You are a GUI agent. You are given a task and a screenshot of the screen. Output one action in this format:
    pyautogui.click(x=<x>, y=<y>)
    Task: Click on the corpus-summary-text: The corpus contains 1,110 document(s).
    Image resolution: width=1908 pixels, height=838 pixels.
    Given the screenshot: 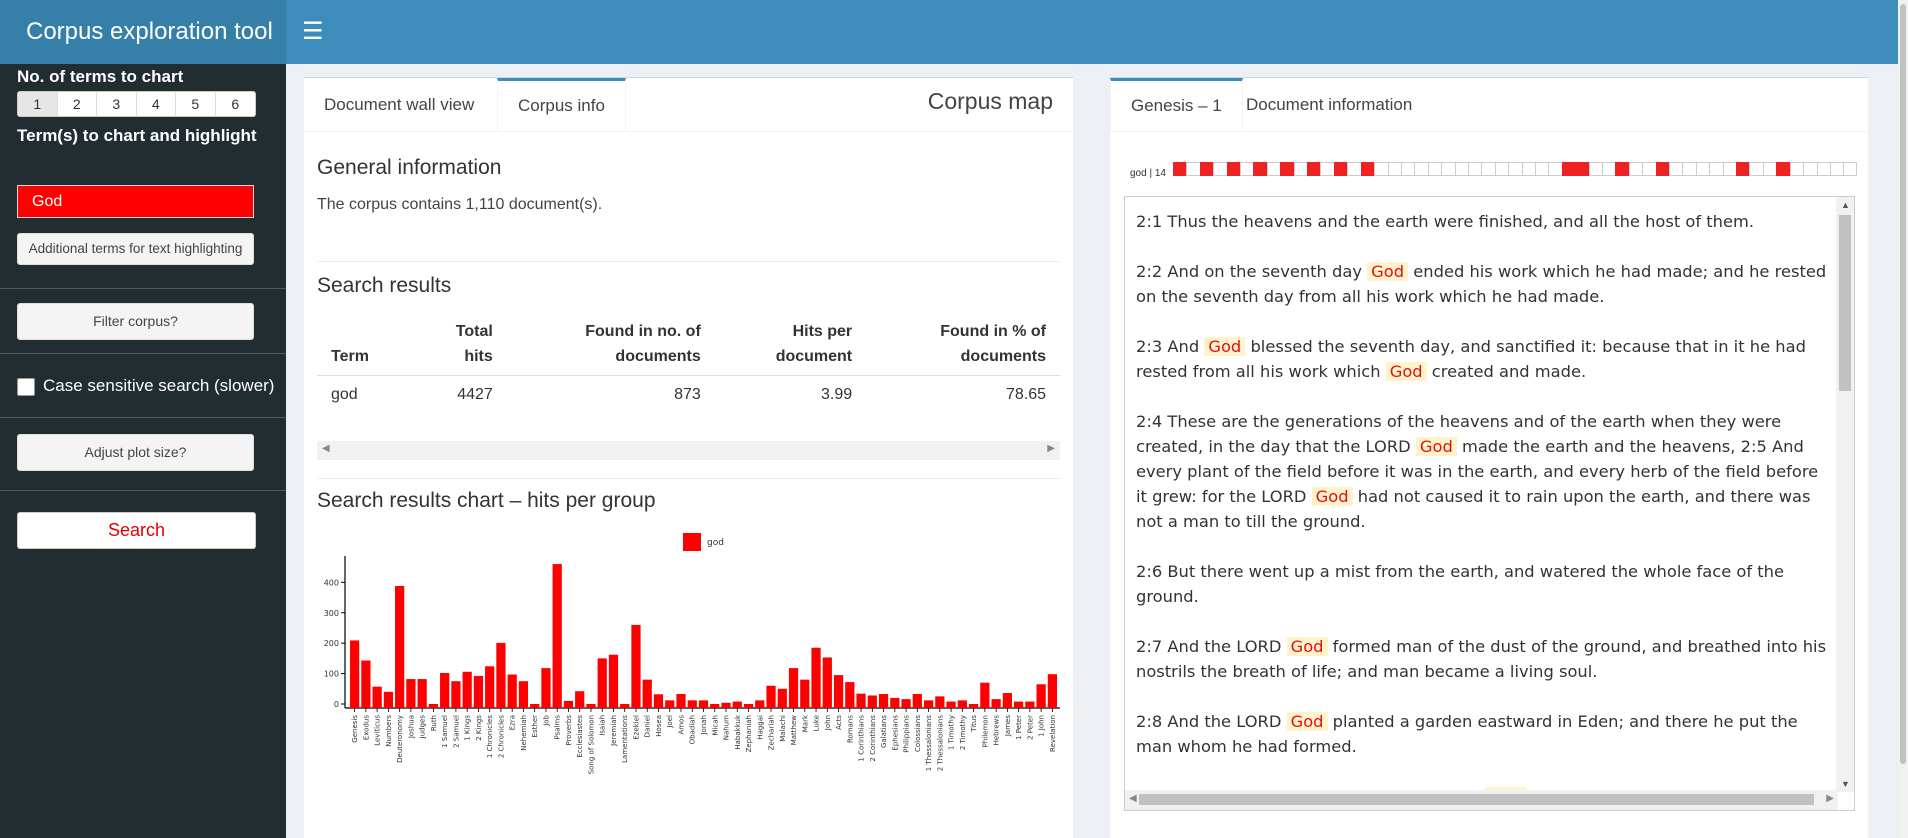 What is the action you would take?
    pyautogui.click(x=460, y=204)
    